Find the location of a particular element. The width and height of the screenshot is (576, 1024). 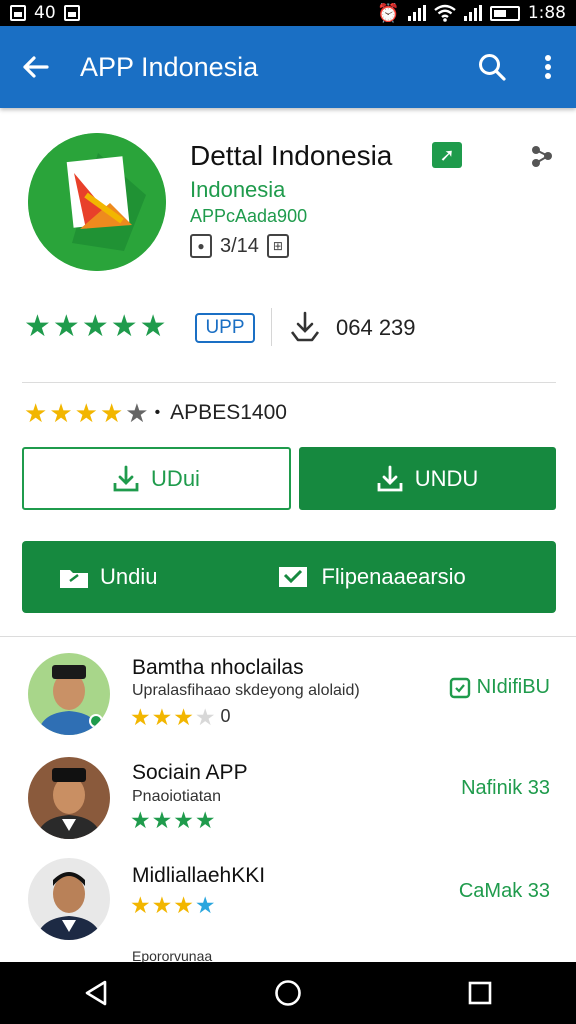

circle-home-icon is located at coordinates (288, 993).